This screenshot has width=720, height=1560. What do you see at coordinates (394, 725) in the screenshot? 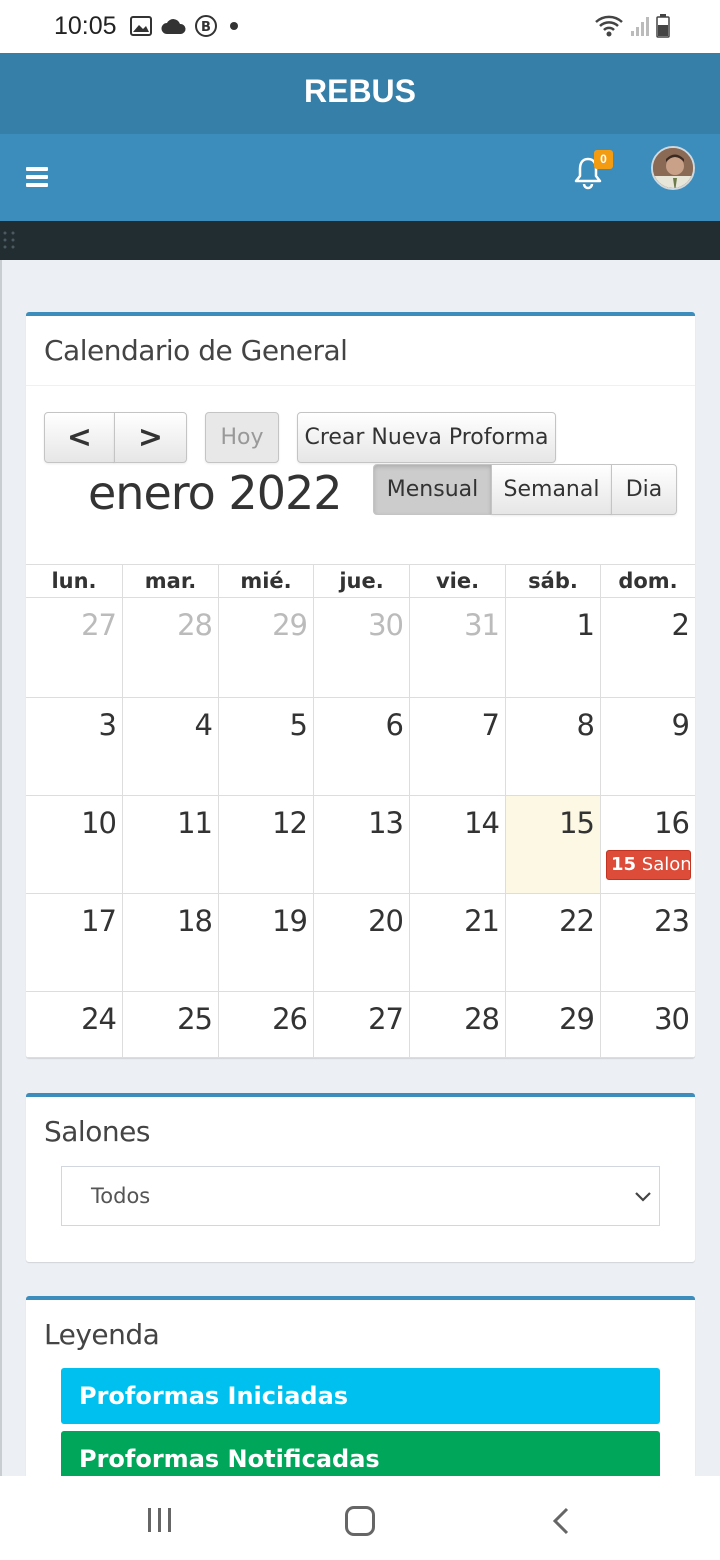
I see `day-number: 6` at bounding box center [394, 725].